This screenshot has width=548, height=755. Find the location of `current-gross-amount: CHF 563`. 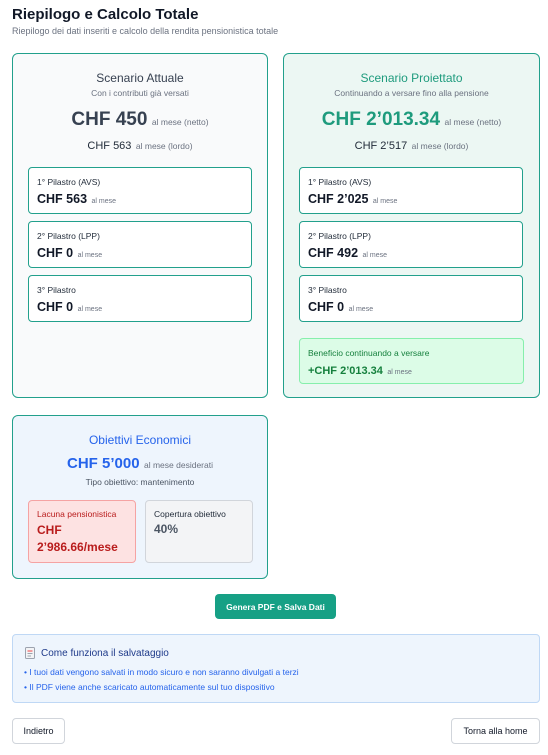

current-gross-amount: CHF 563 is located at coordinates (109, 146).